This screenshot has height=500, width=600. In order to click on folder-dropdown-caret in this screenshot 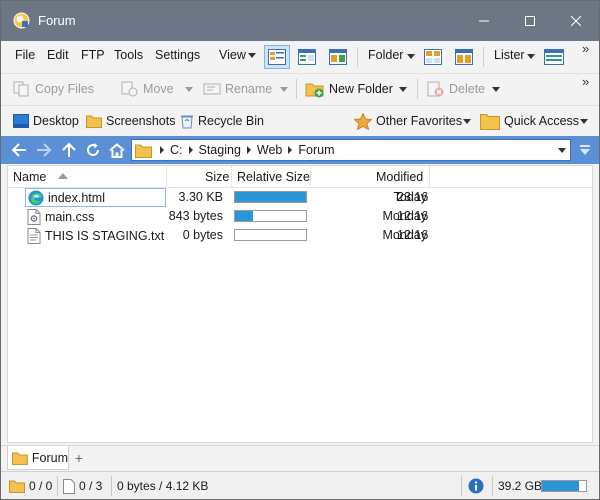, I will do `click(411, 56)`.